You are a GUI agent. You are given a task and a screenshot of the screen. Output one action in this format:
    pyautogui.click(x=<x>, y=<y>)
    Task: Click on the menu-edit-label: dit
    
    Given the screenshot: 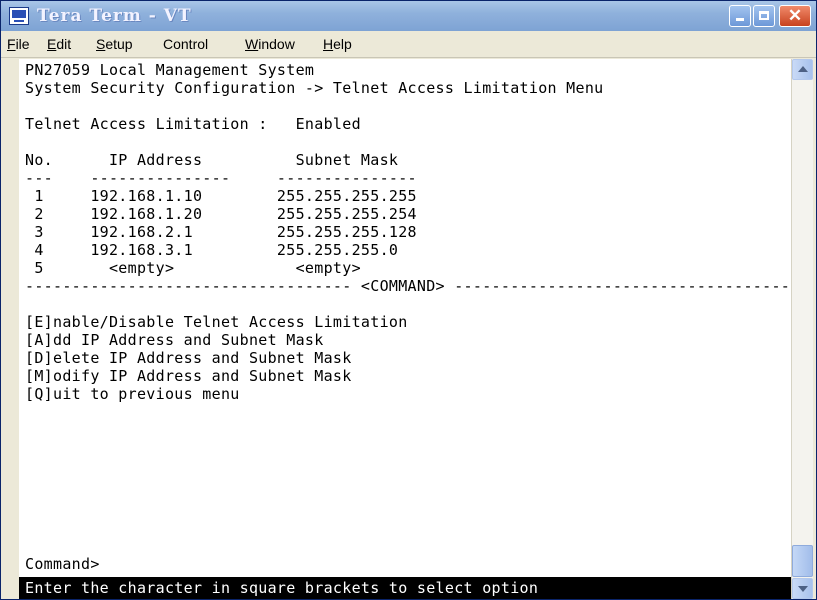 What is the action you would take?
    pyautogui.click(x=64, y=44)
    